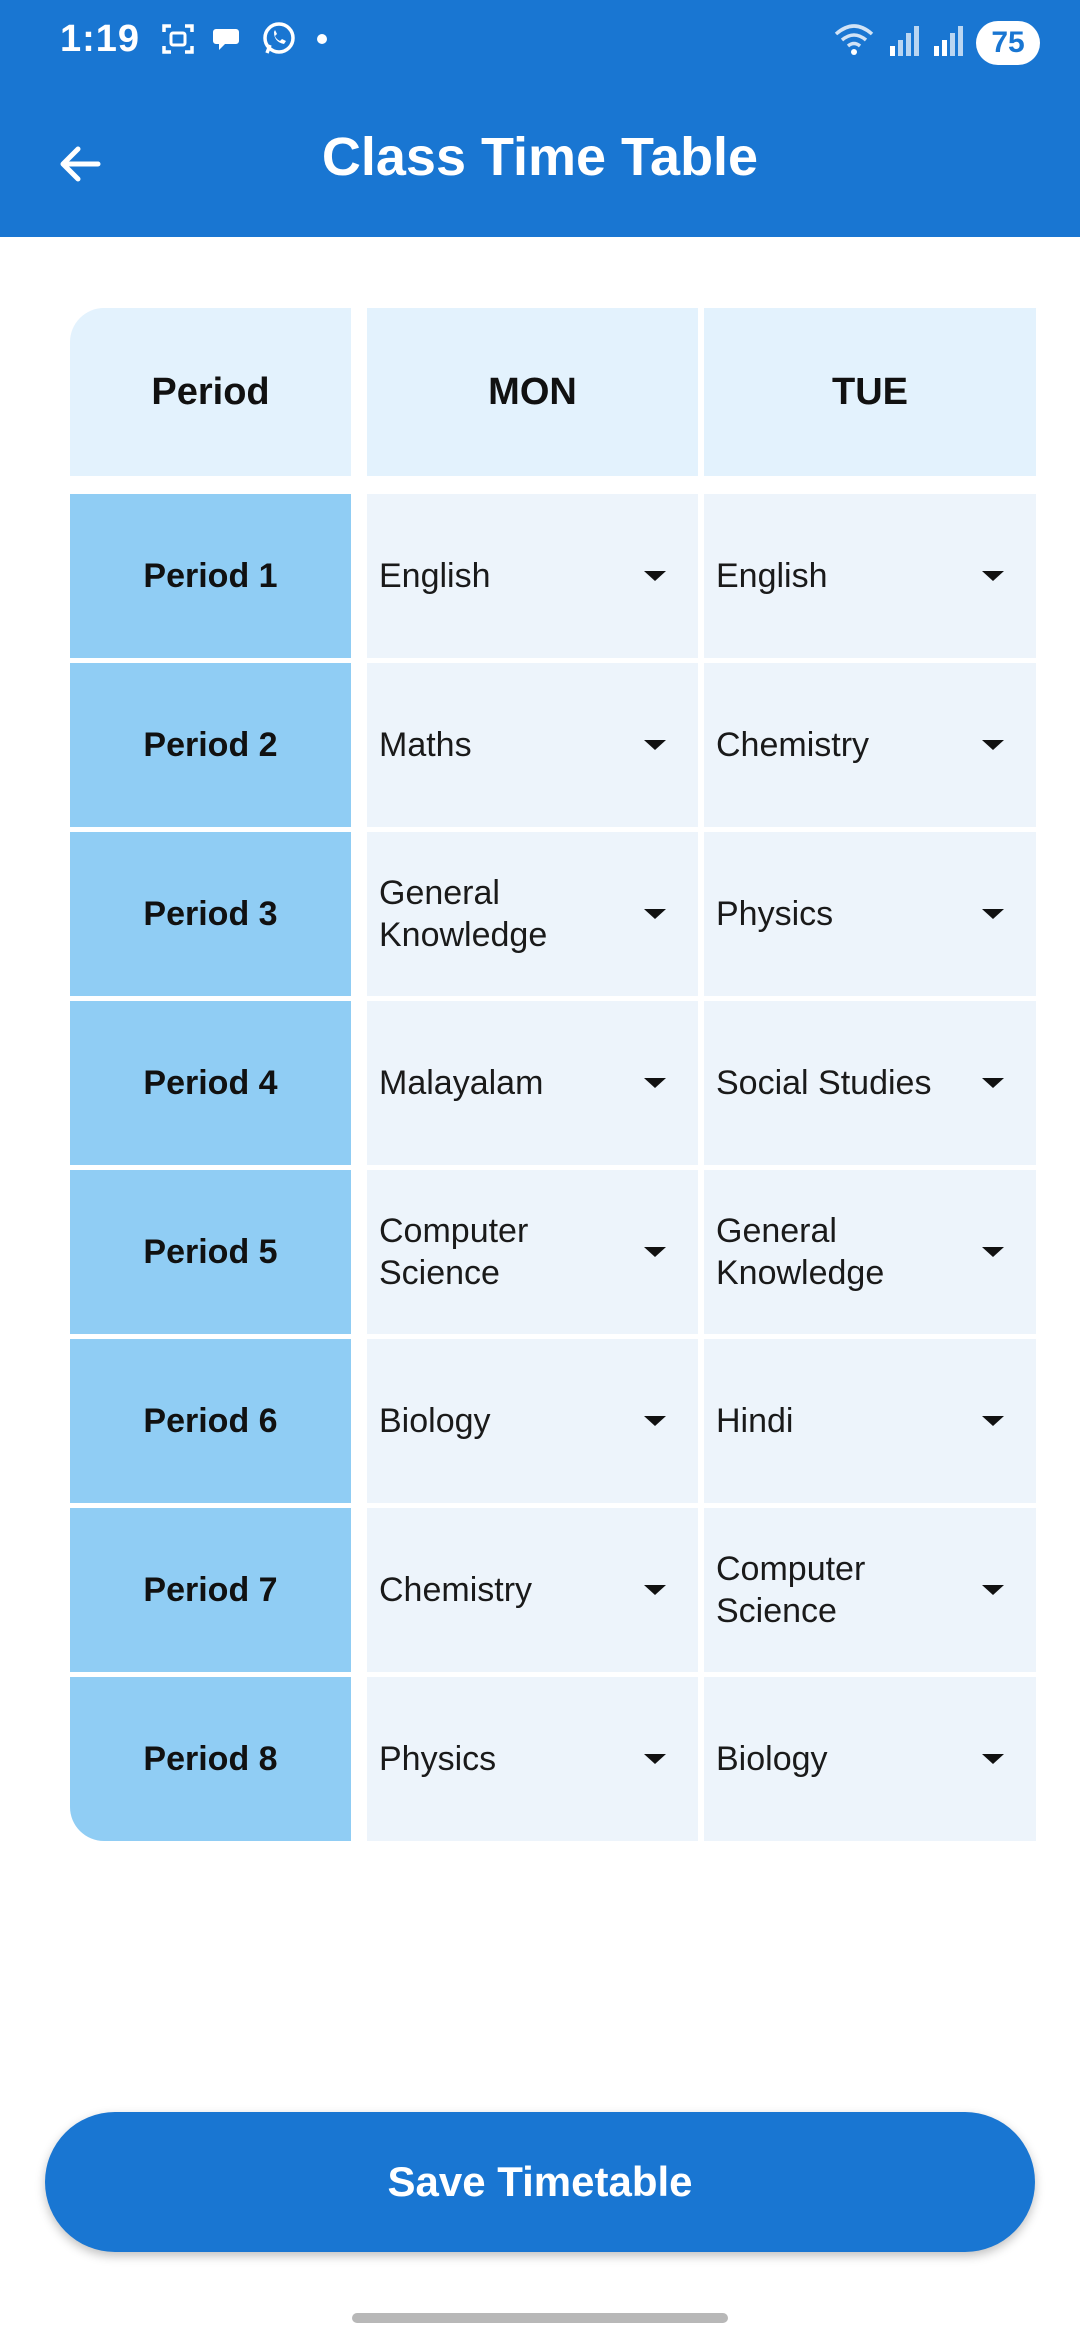 This screenshot has height=2340, width=1080. I want to click on table-header-row: Period MON TUE, so click(553, 392).